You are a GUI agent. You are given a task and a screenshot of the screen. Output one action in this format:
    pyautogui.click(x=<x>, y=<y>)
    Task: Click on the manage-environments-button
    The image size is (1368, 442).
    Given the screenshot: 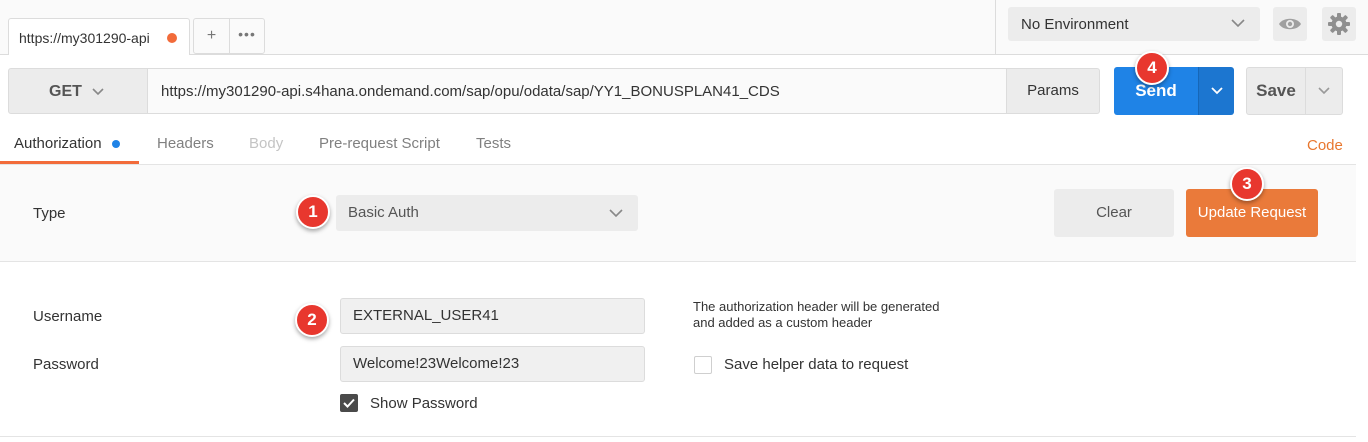 What is the action you would take?
    pyautogui.click(x=1339, y=24)
    